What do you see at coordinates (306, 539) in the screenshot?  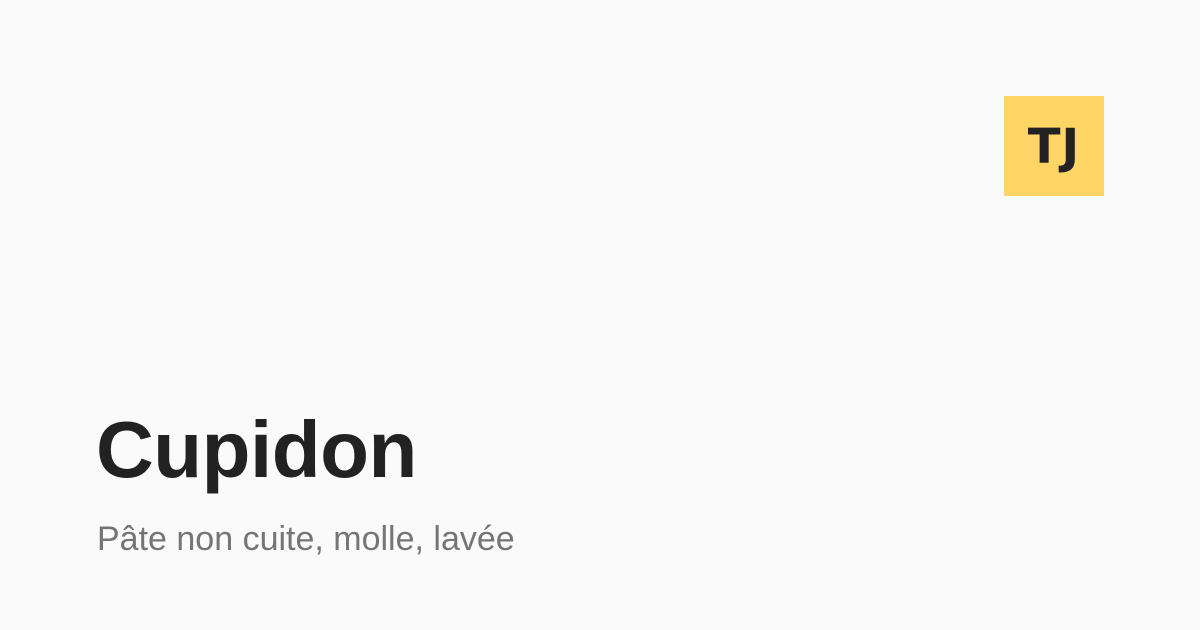 I see `page-subtitle: Pâte non cuite, molle, lavée` at bounding box center [306, 539].